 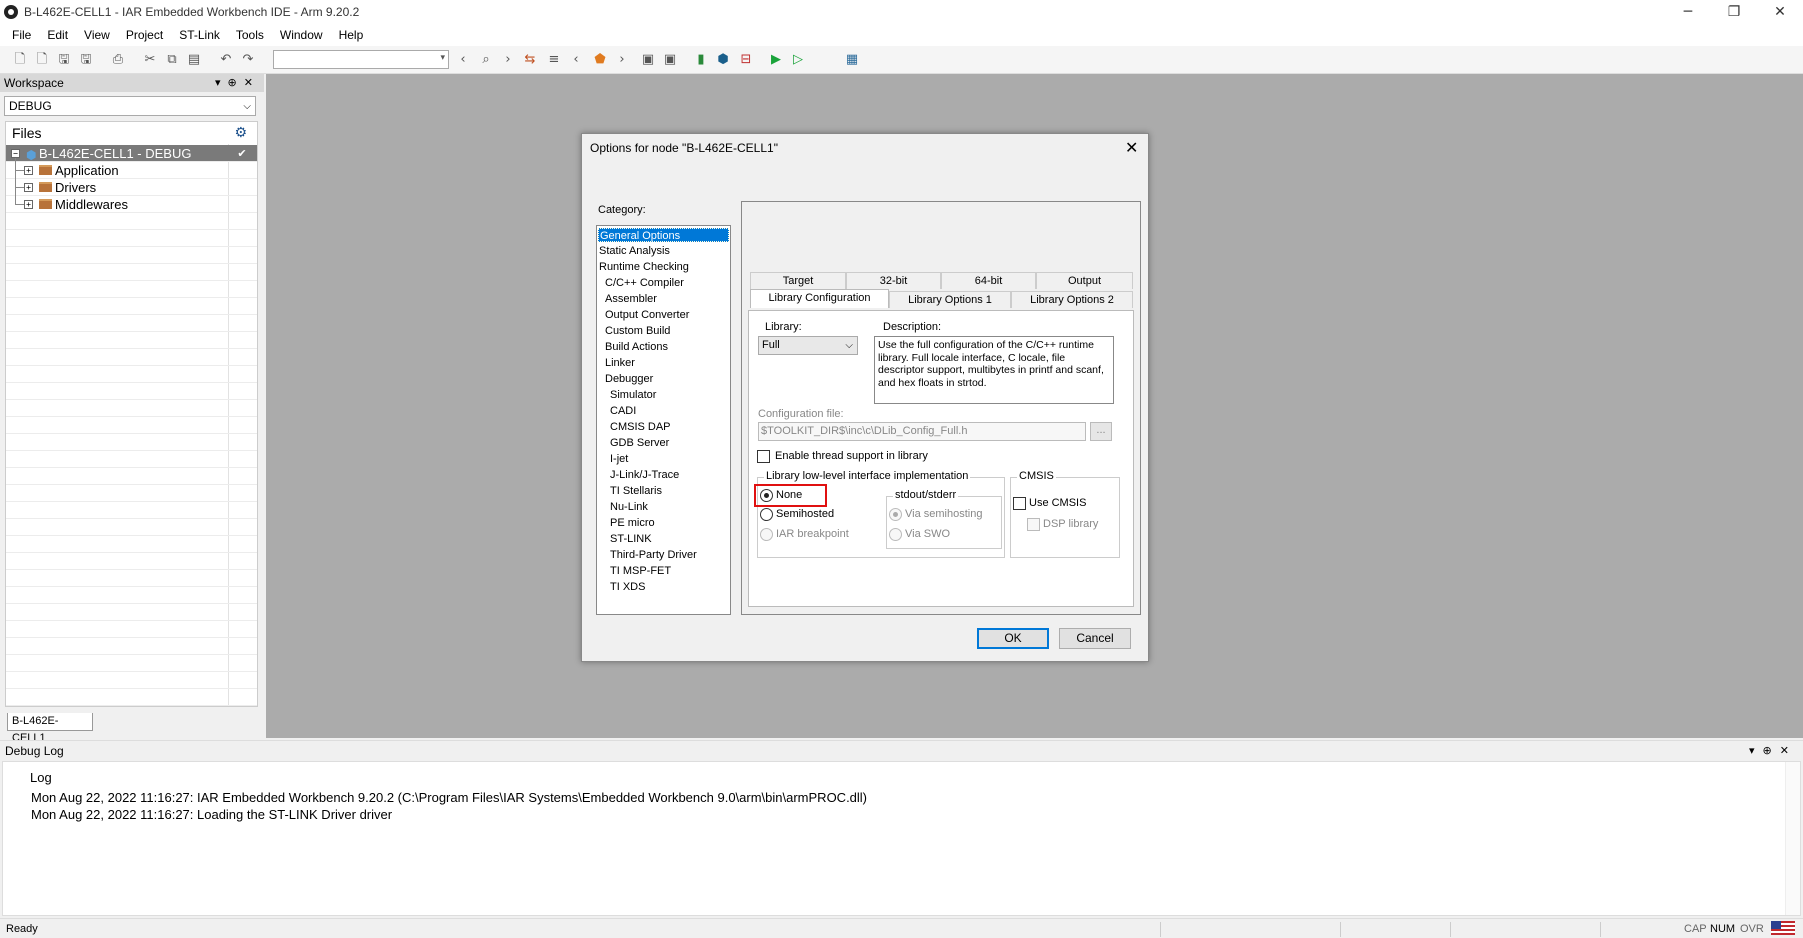 What do you see at coordinates (852, 60) in the screenshot?
I see `multicore-icon: ▦` at bounding box center [852, 60].